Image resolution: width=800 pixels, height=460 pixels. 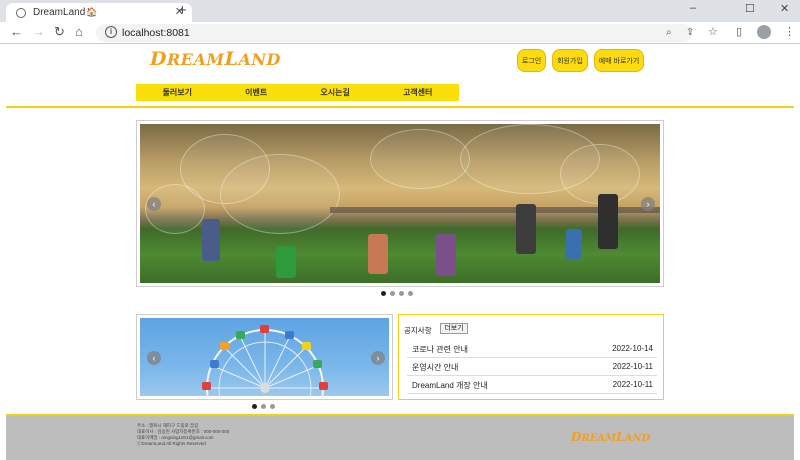 What do you see at coordinates (764, 32) in the screenshot?
I see `profile-avatar-icon` at bounding box center [764, 32].